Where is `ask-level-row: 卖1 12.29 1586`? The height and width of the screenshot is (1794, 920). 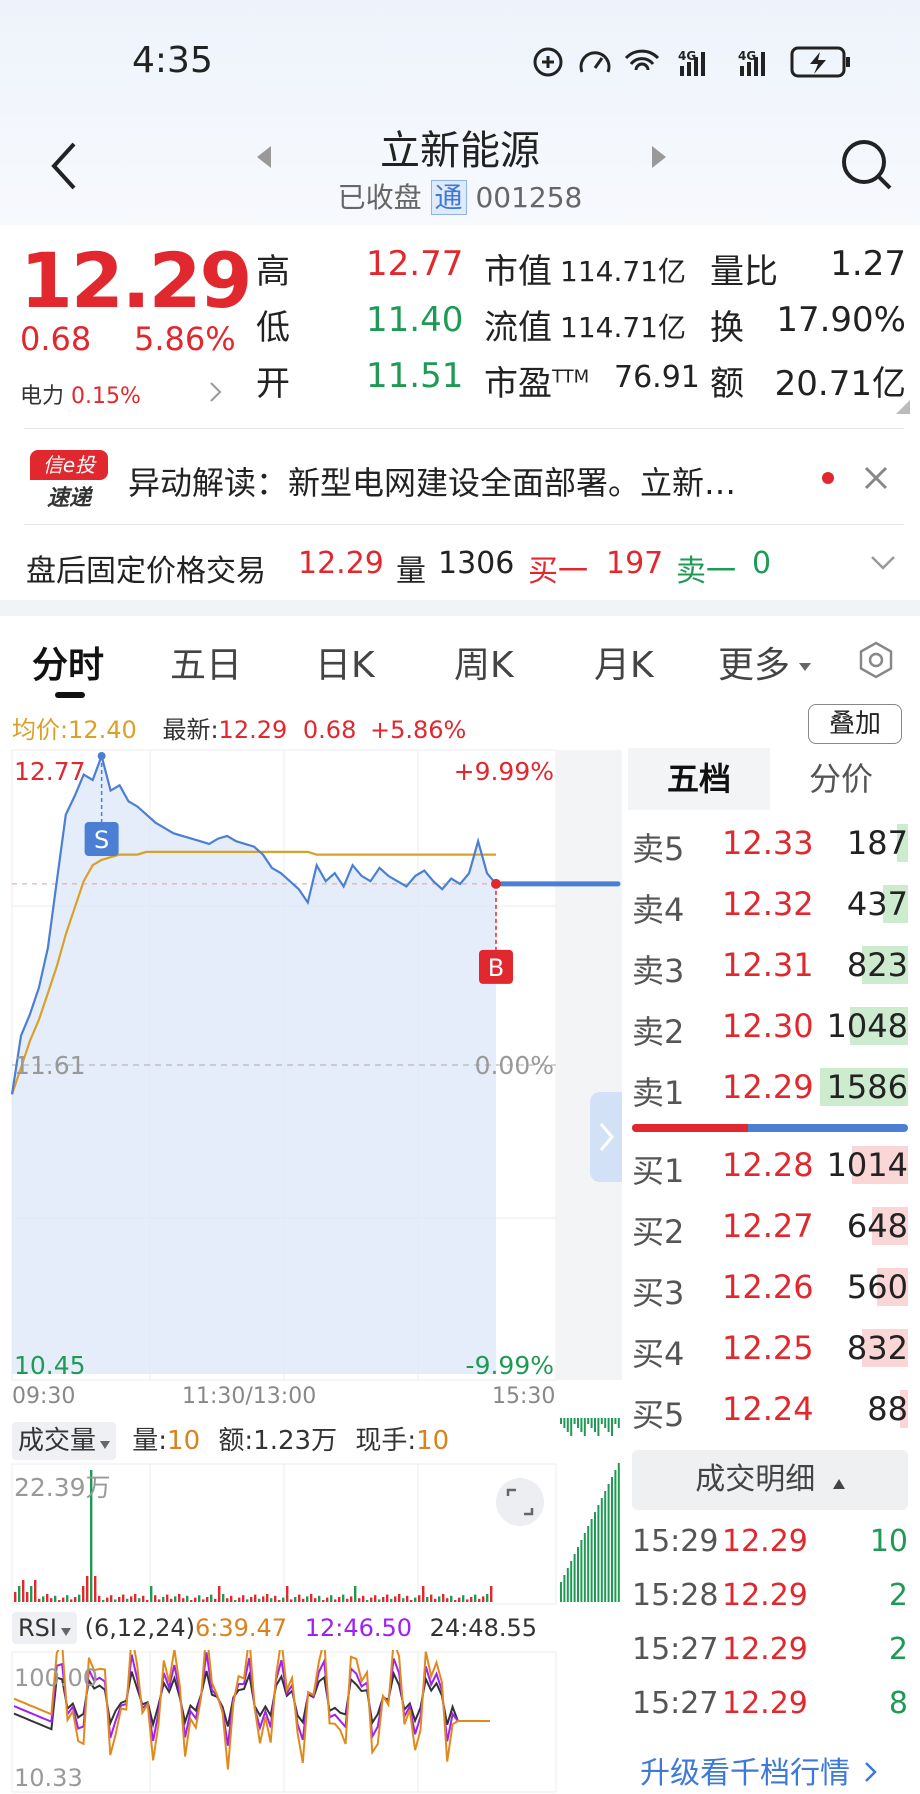
ask-level-row: 卖1 12.29 1586 is located at coordinates (770, 1086).